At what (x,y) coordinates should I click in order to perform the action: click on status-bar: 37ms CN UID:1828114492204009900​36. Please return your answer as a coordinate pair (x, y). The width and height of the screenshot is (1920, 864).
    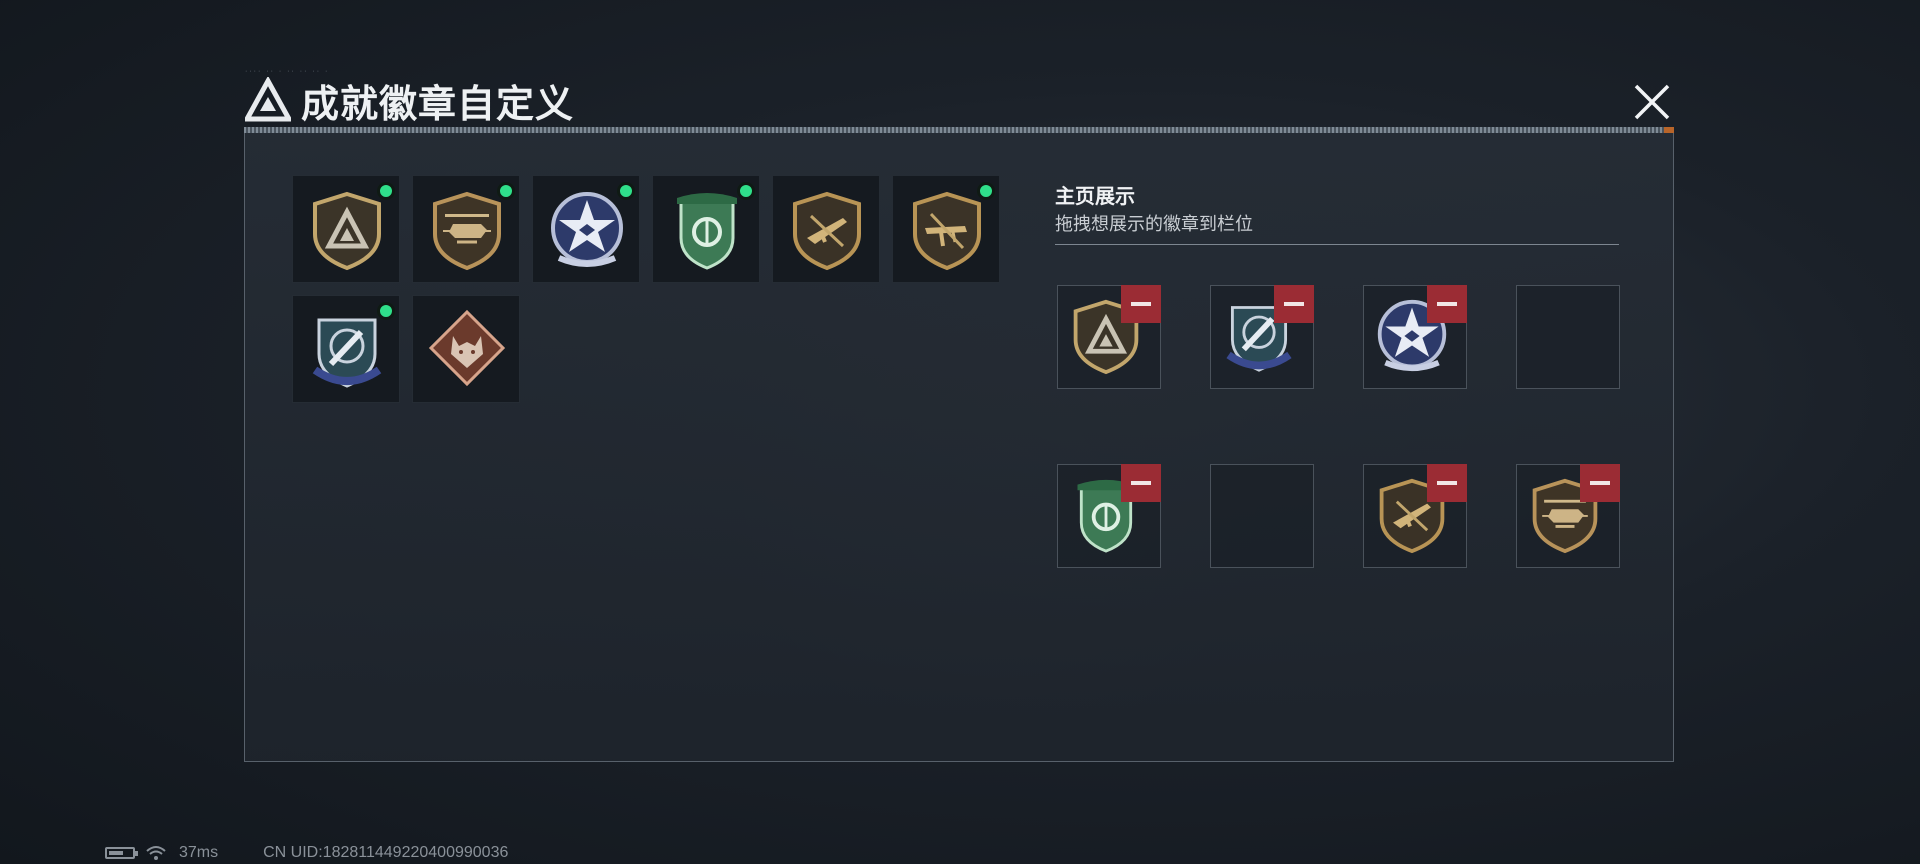
    Looking at the image, I should click on (306, 853).